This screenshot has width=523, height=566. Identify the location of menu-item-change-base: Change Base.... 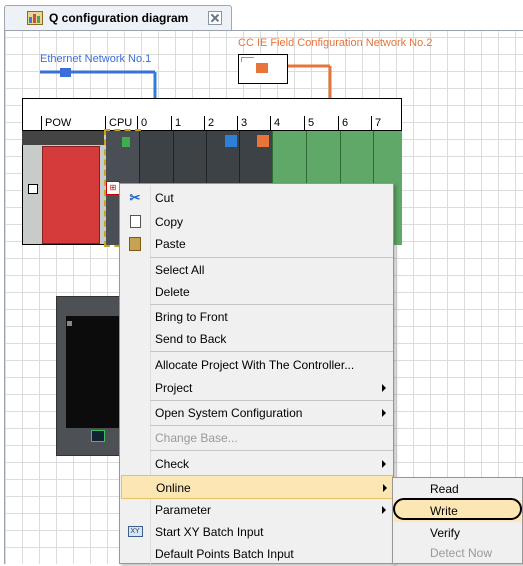
(257, 438).